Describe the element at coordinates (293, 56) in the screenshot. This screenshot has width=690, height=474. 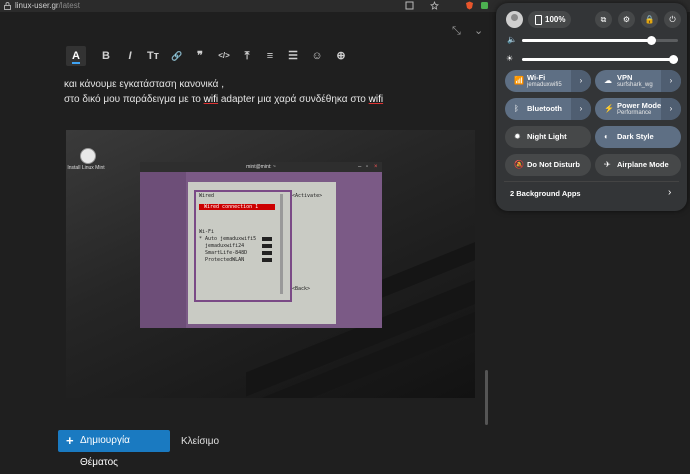
I see `numbered-list-button: ☰` at that location.